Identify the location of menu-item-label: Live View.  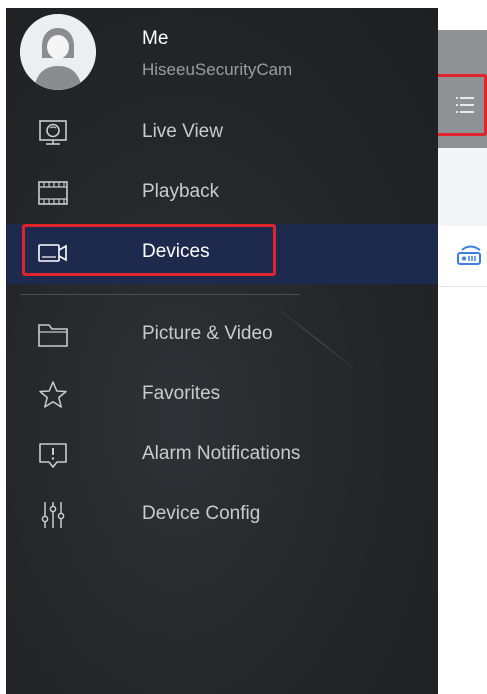
(182, 131).